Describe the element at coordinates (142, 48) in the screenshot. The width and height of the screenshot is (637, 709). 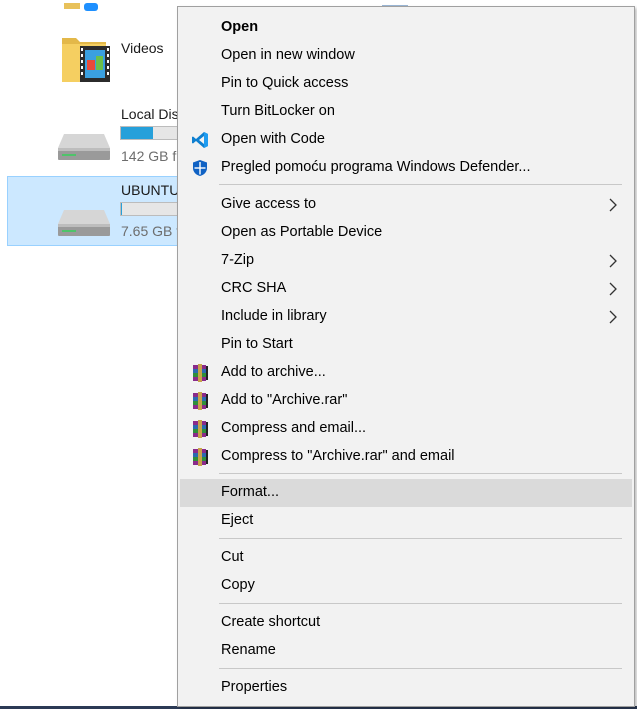
I see `videos-label: Videos` at that location.